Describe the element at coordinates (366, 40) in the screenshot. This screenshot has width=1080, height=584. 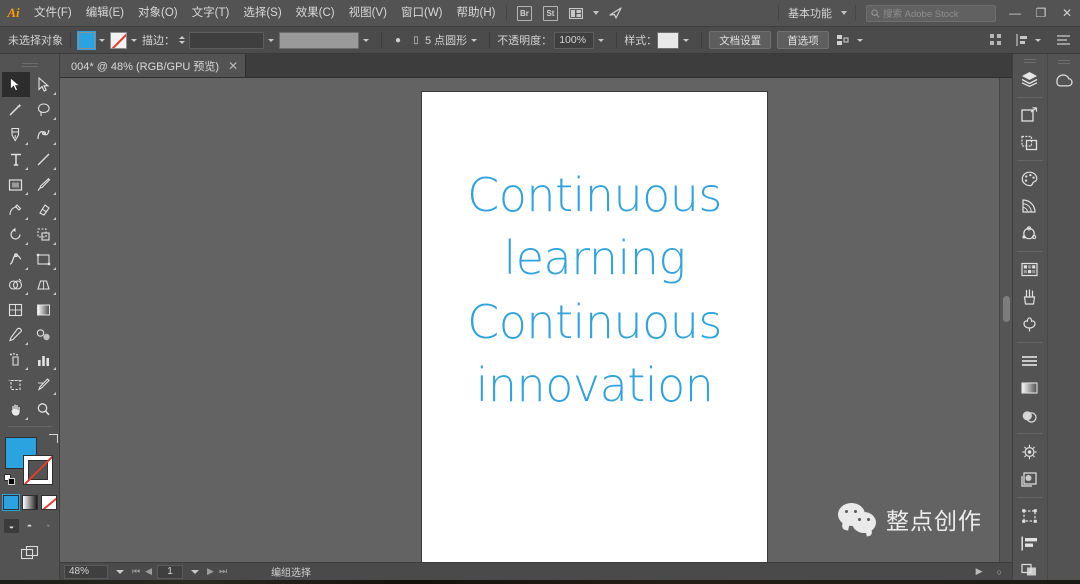
I see `brush-chevron-down-icon` at that location.